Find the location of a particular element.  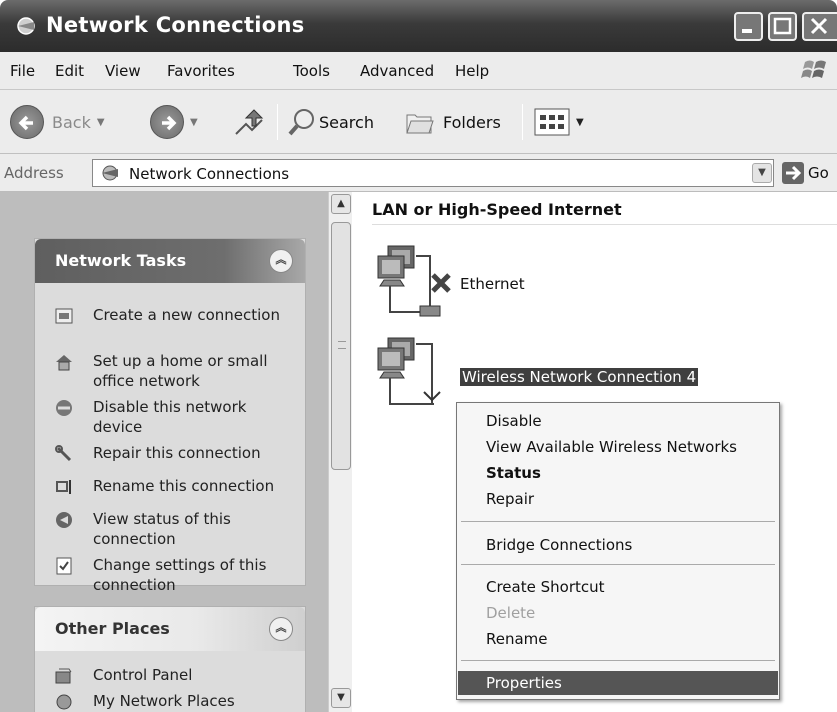

disable-icon is located at coordinates (64, 408).